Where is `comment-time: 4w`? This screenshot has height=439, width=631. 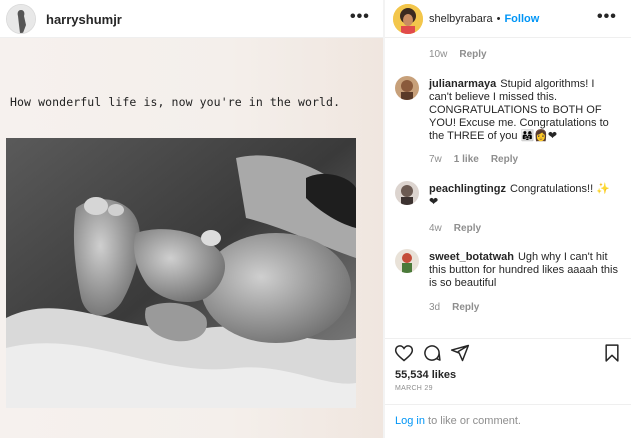 comment-time: 4w is located at coordinates (435, 228).